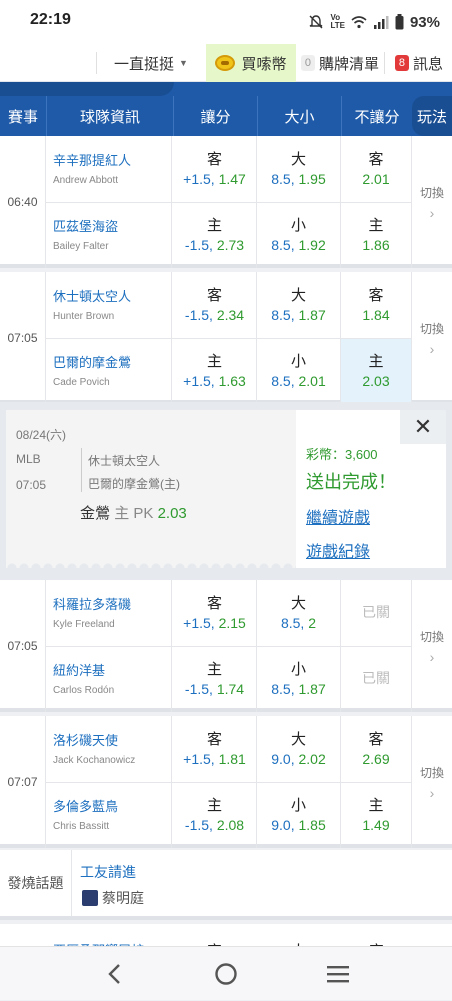  Describe the element at coordinates (399, 22) in the screenshot. I see `battery-icon` at that location.